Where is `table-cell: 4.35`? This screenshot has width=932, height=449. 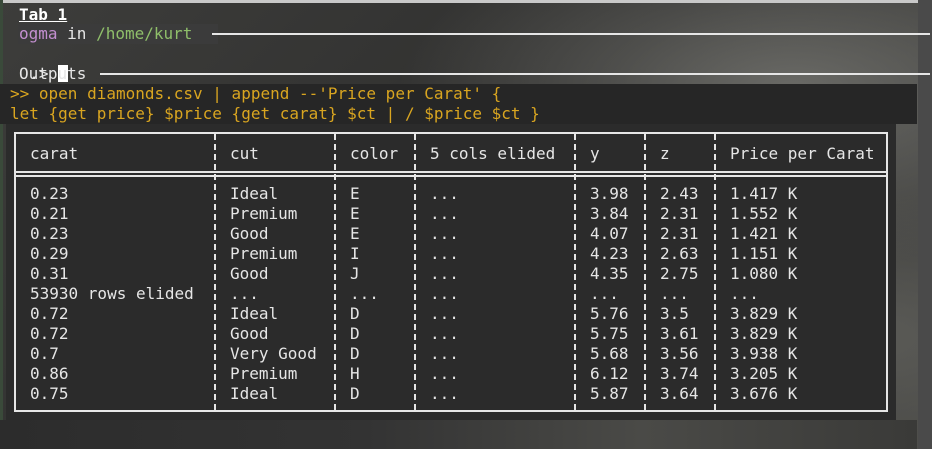
table-cell: 4.35 is located at coordinates (609, 273).